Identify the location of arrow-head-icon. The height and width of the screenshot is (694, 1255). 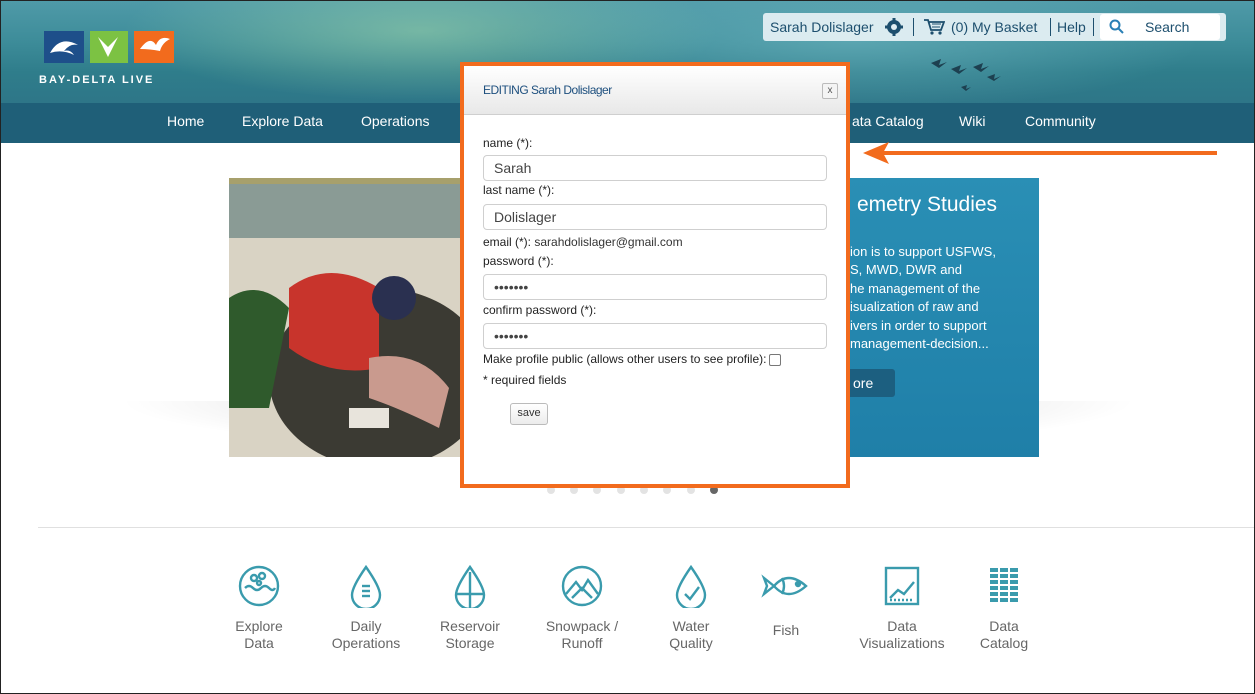
(876, 153).